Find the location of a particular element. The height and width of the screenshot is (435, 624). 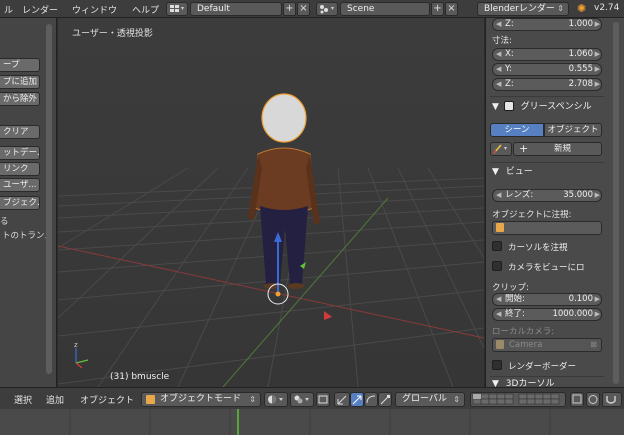

lock-object-field is located at coordinates (547, 228).